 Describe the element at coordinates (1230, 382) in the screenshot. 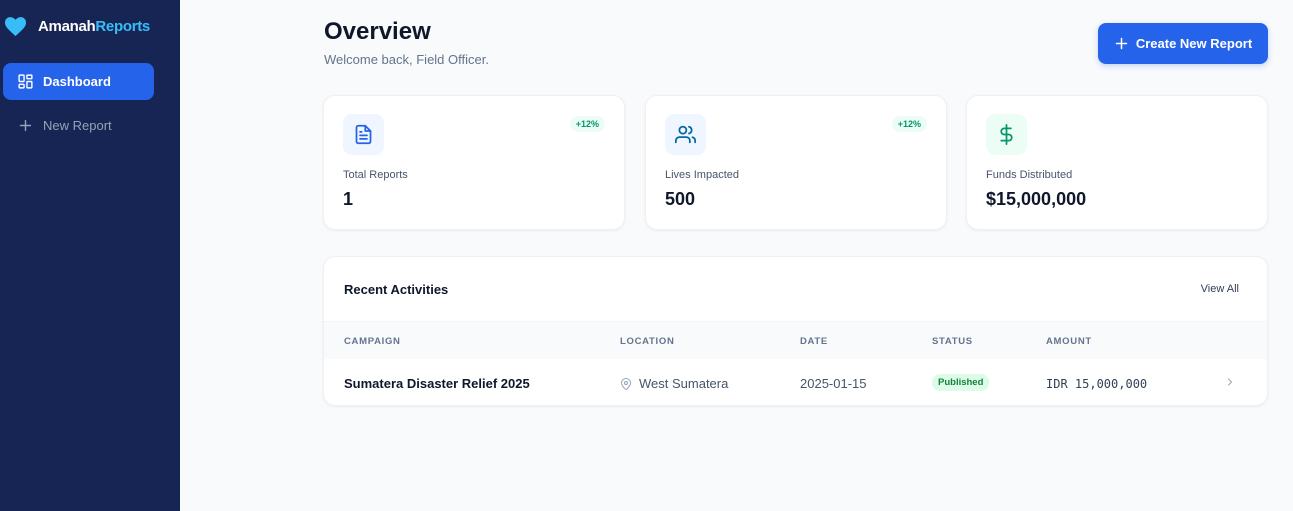

I see `chevron-right-icon` at that location.